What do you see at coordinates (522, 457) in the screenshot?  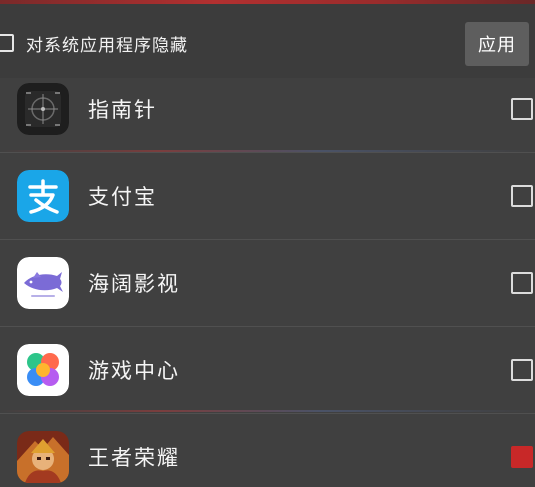 I see `app-checkbox-checked` at bounding box center [522, 457].